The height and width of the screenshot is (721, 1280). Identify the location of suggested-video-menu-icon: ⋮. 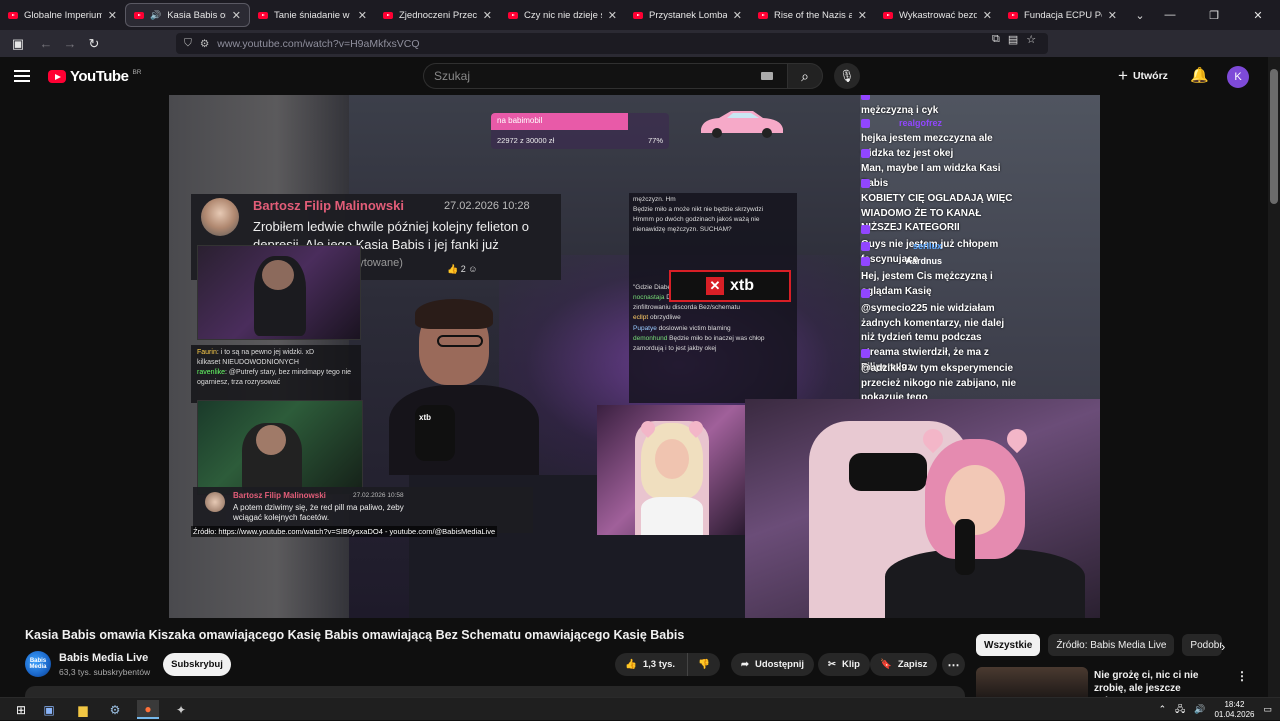
(1242, 676).